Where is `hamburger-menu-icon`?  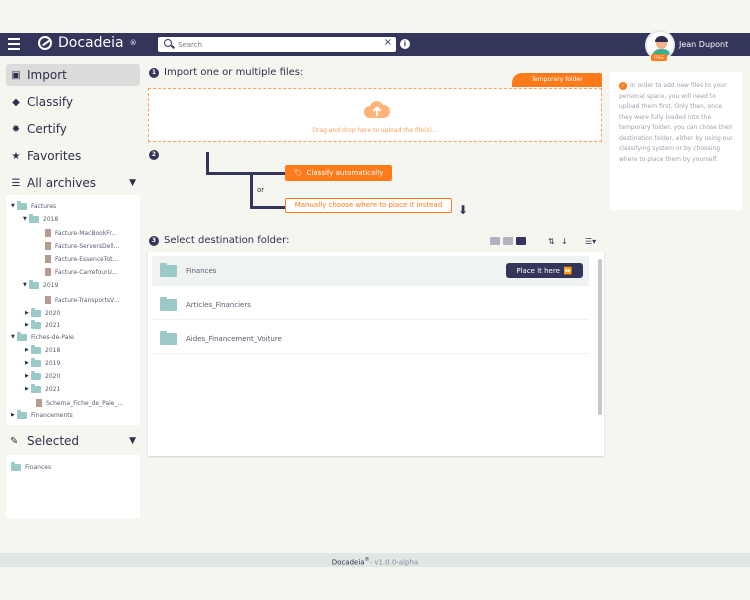
hamburger-menu-icon is located at coordinates (14, 44).